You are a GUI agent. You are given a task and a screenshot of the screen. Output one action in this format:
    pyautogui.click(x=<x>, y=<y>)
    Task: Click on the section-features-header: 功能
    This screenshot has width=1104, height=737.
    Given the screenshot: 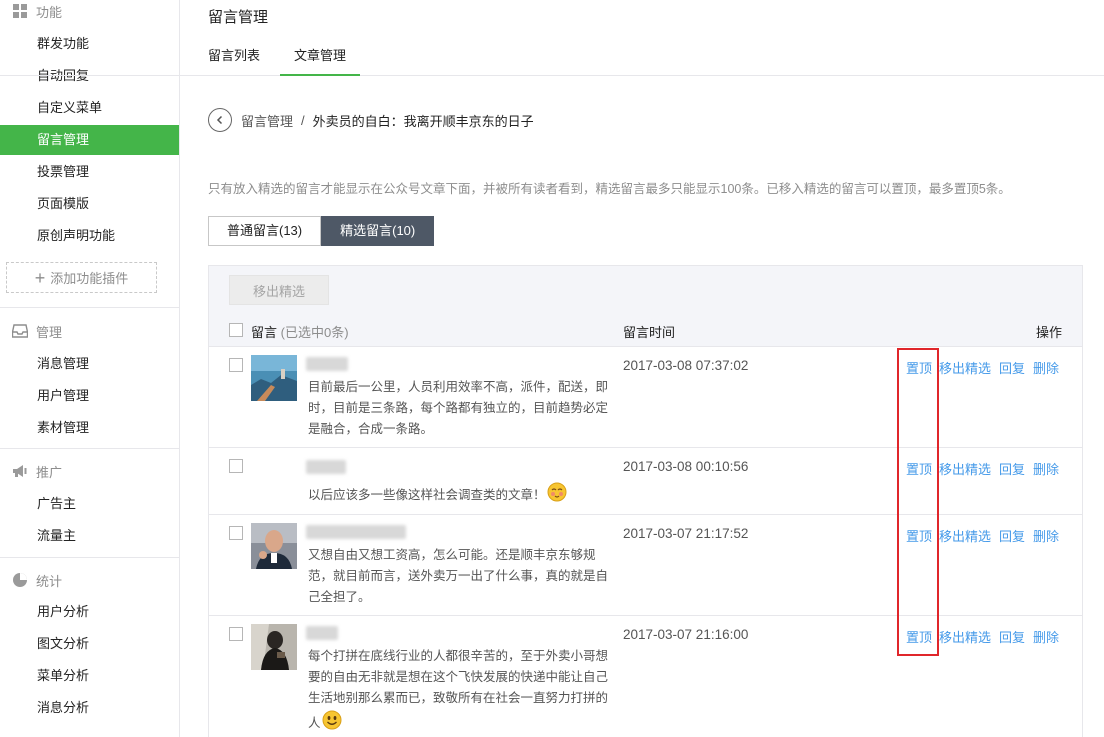 What is the action you would take?
    pyautogui.click(x=31, y=11)
    